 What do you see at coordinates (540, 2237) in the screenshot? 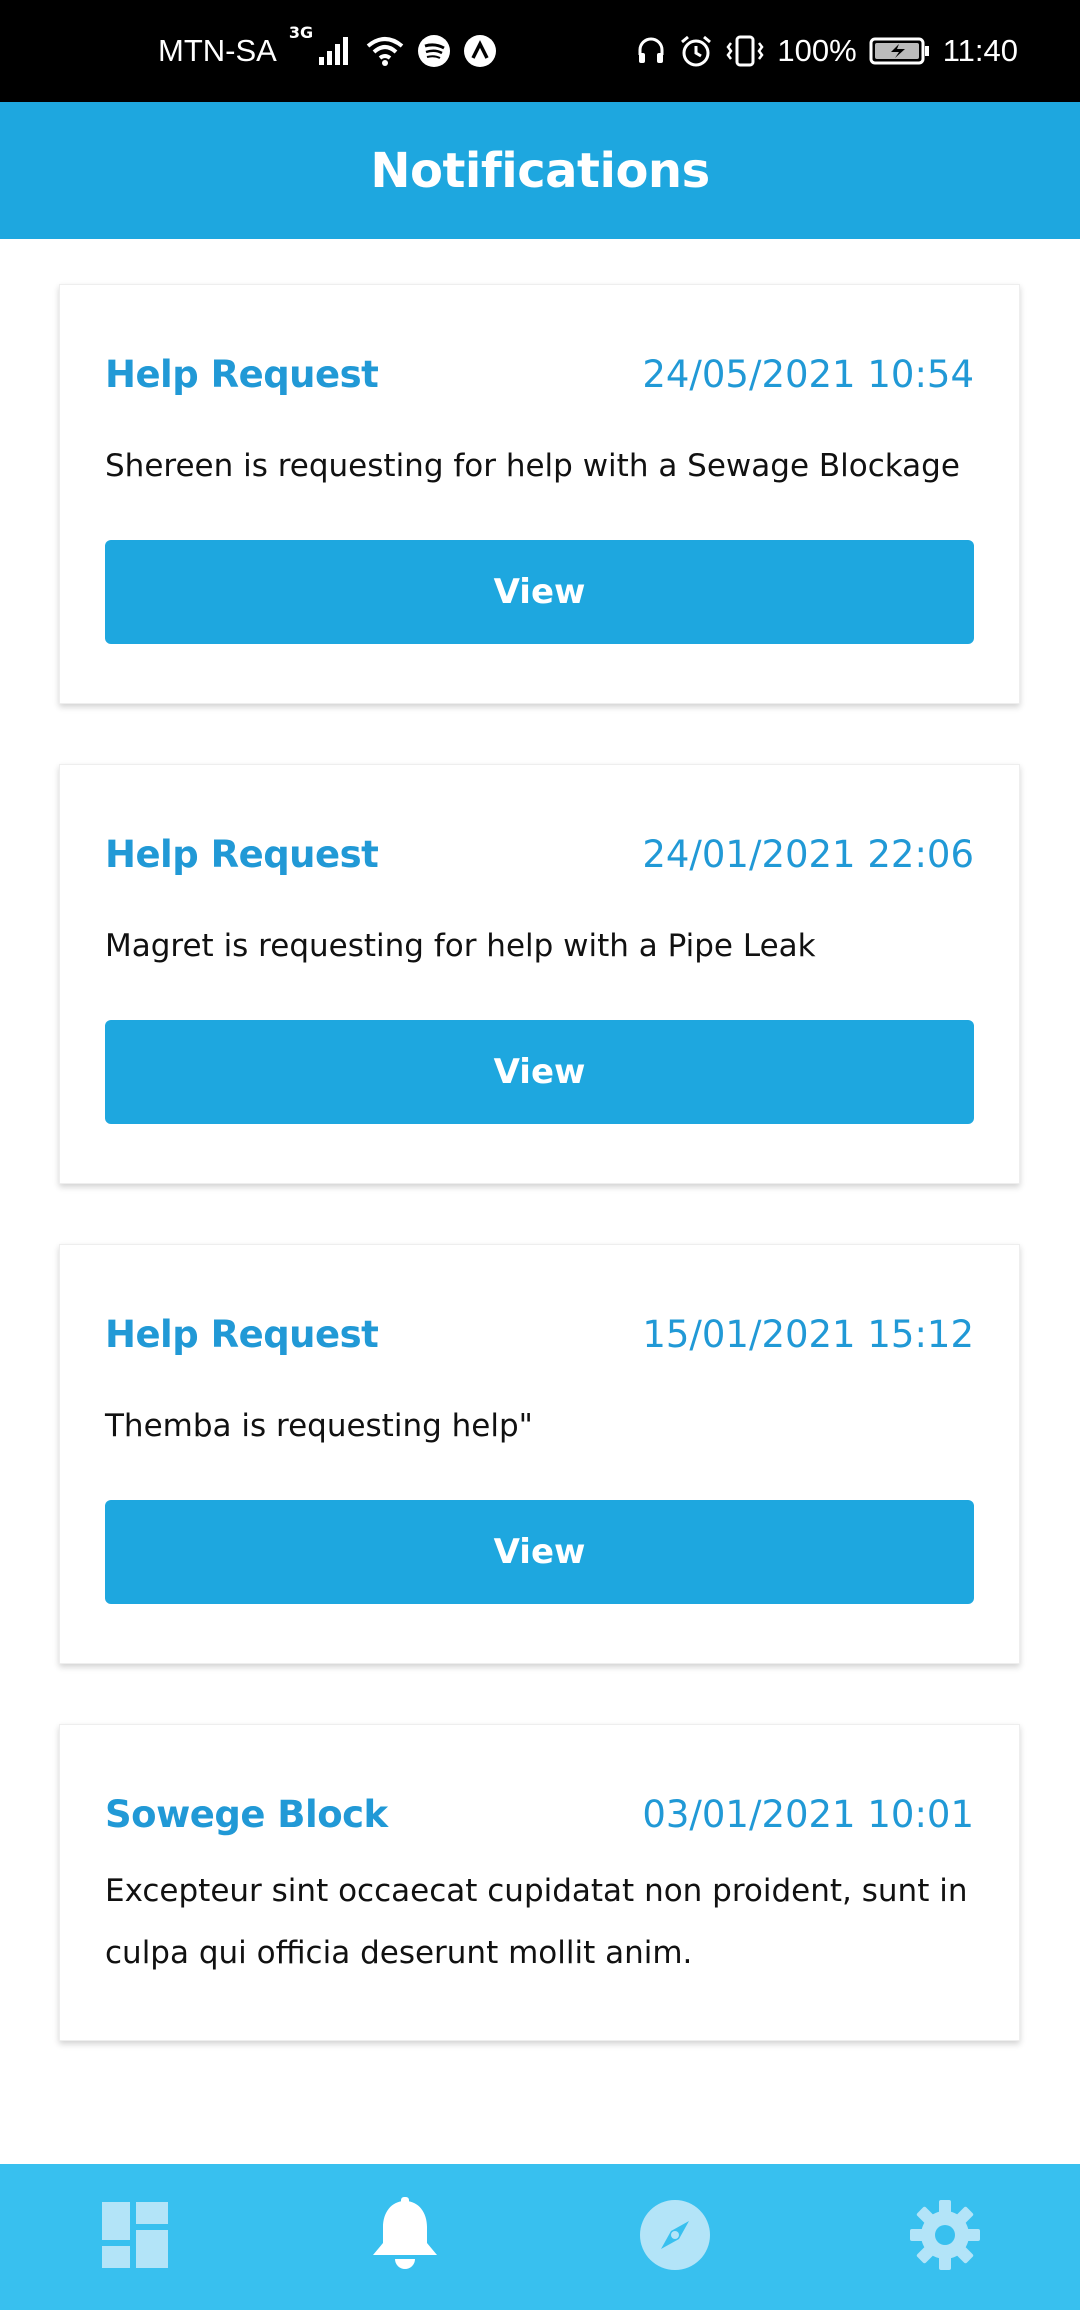
I see `bottom-navigation` at bounding box center [540, 2237].